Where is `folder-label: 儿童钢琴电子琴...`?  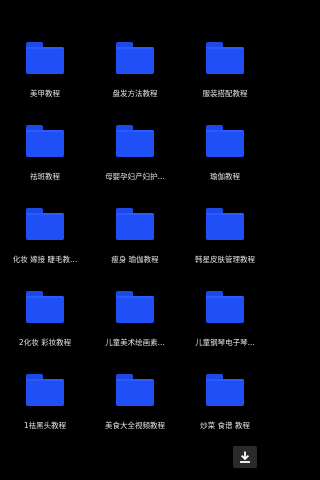 folder-label: 儿童钢琴电子琴... is located at coordinates (225, 342).